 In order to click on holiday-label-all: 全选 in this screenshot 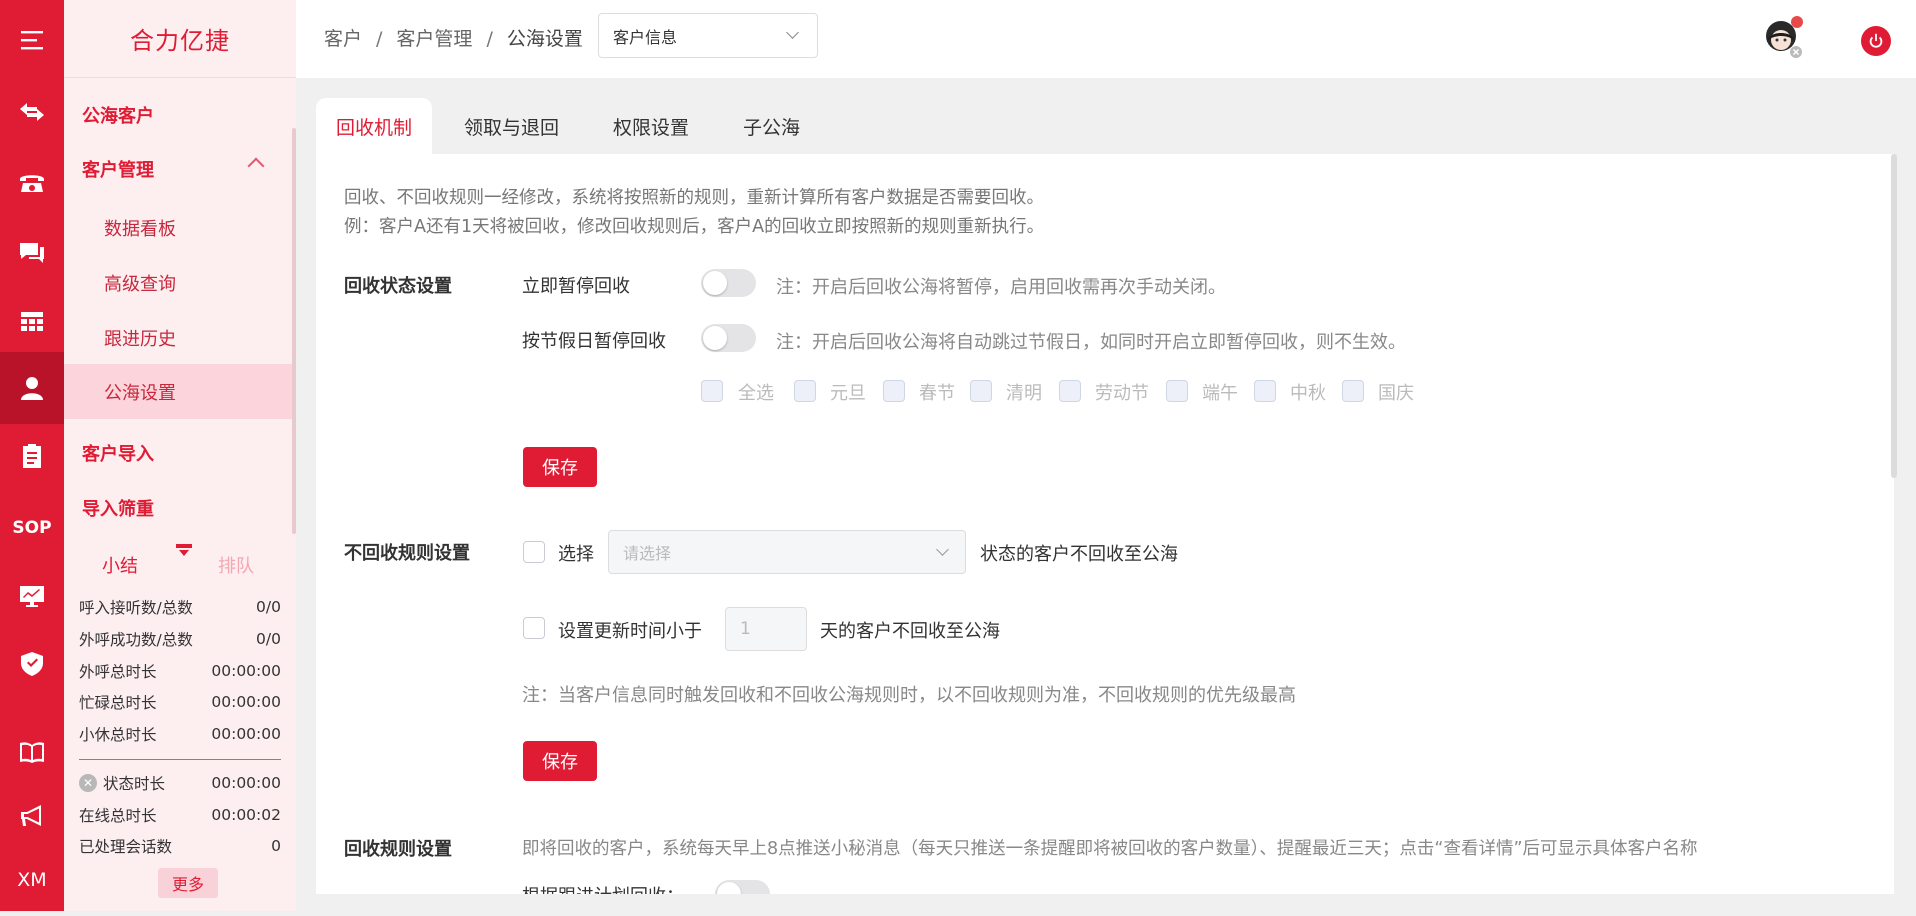, I will do `click(756, 393)`.